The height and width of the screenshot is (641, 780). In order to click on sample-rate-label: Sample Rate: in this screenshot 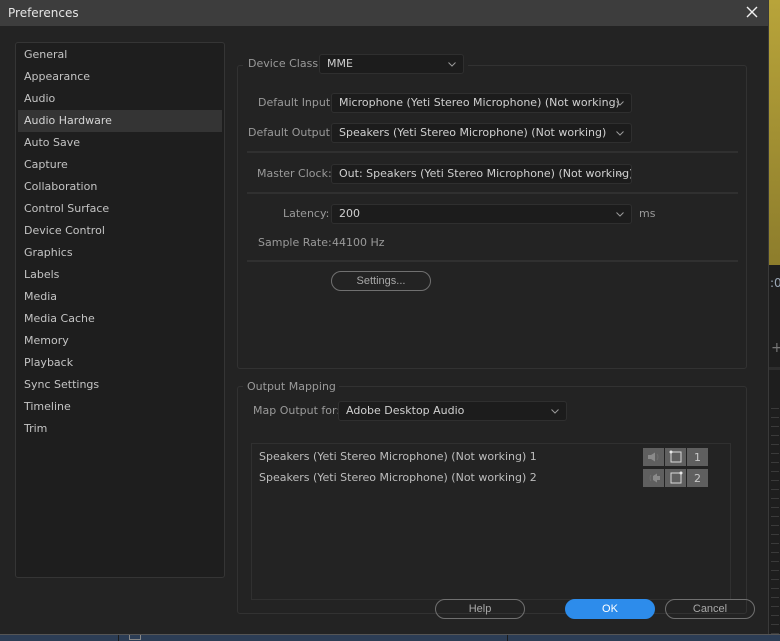, I will do `click(295, 242)`.